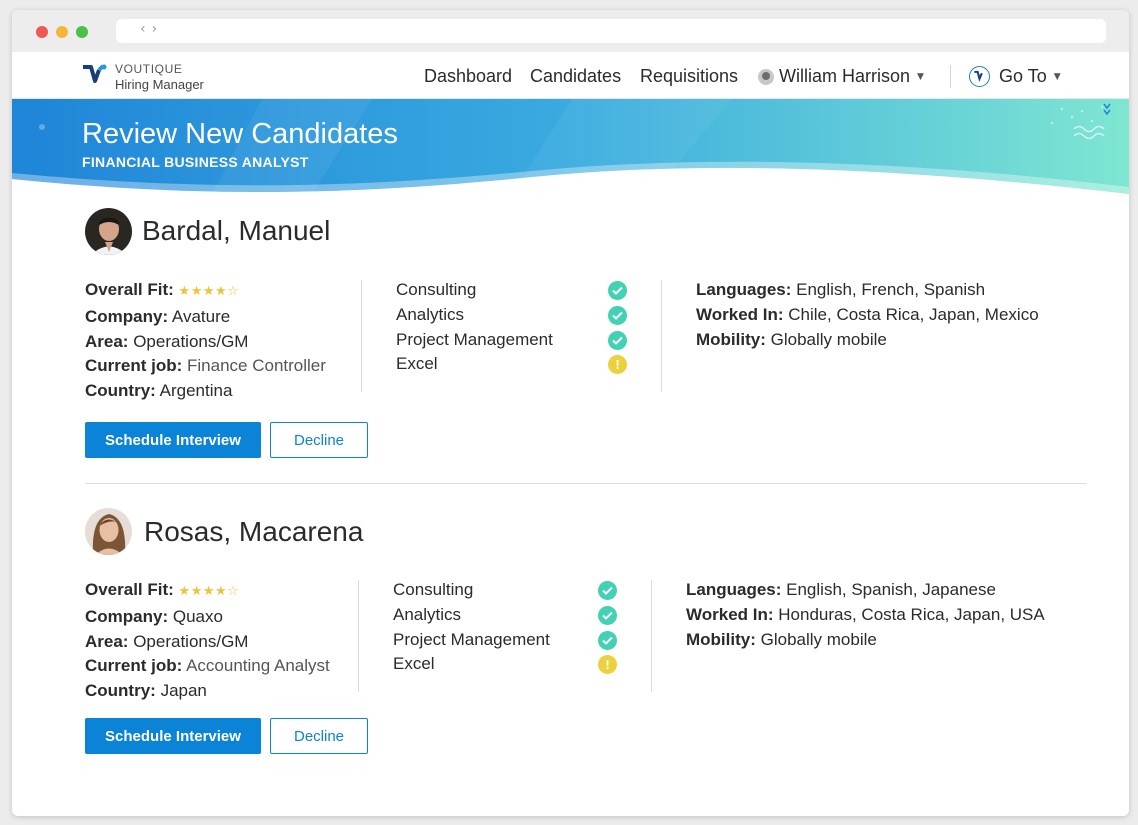 The width and height of the screenshot is (1138, 825). What do you see at coordinates (42, 32) in the screenshot?
I see `close-window-button` at bounding box center [42, 32].